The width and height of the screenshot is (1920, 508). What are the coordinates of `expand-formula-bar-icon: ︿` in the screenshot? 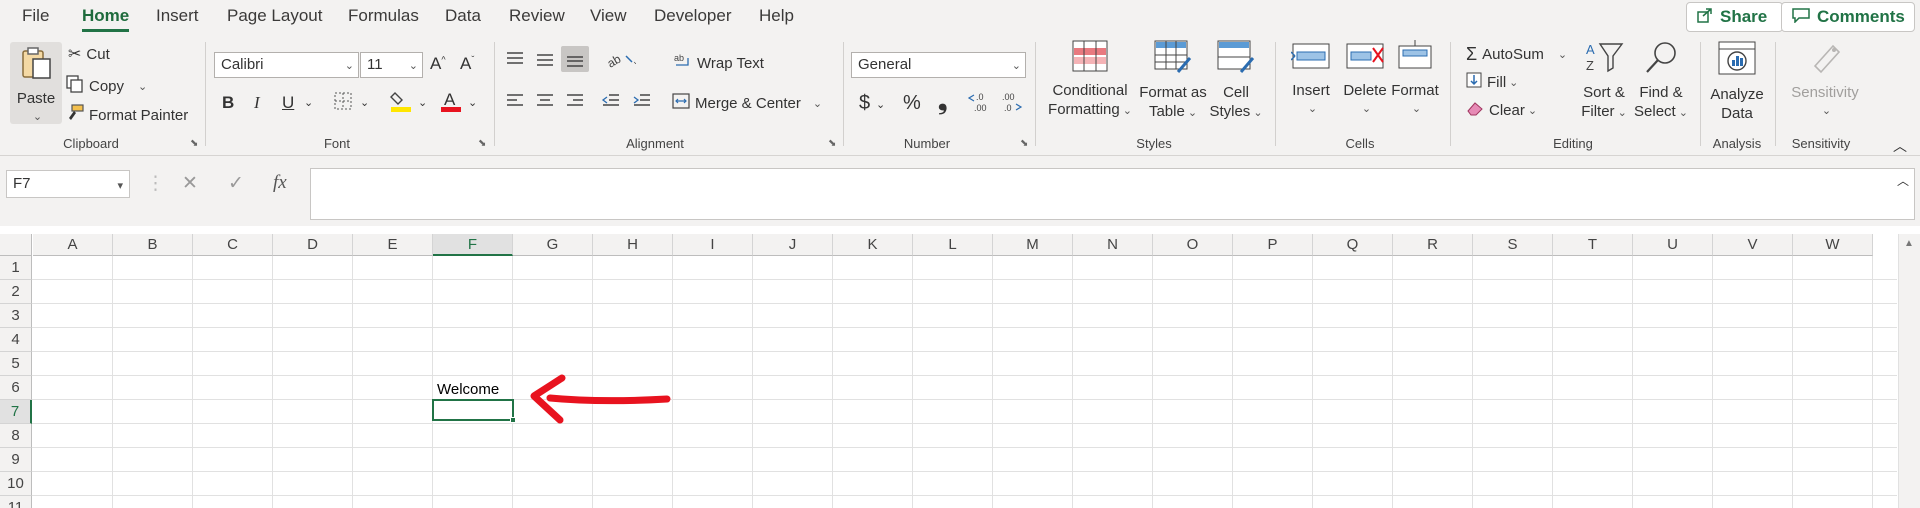 It's located at (1903, 180).